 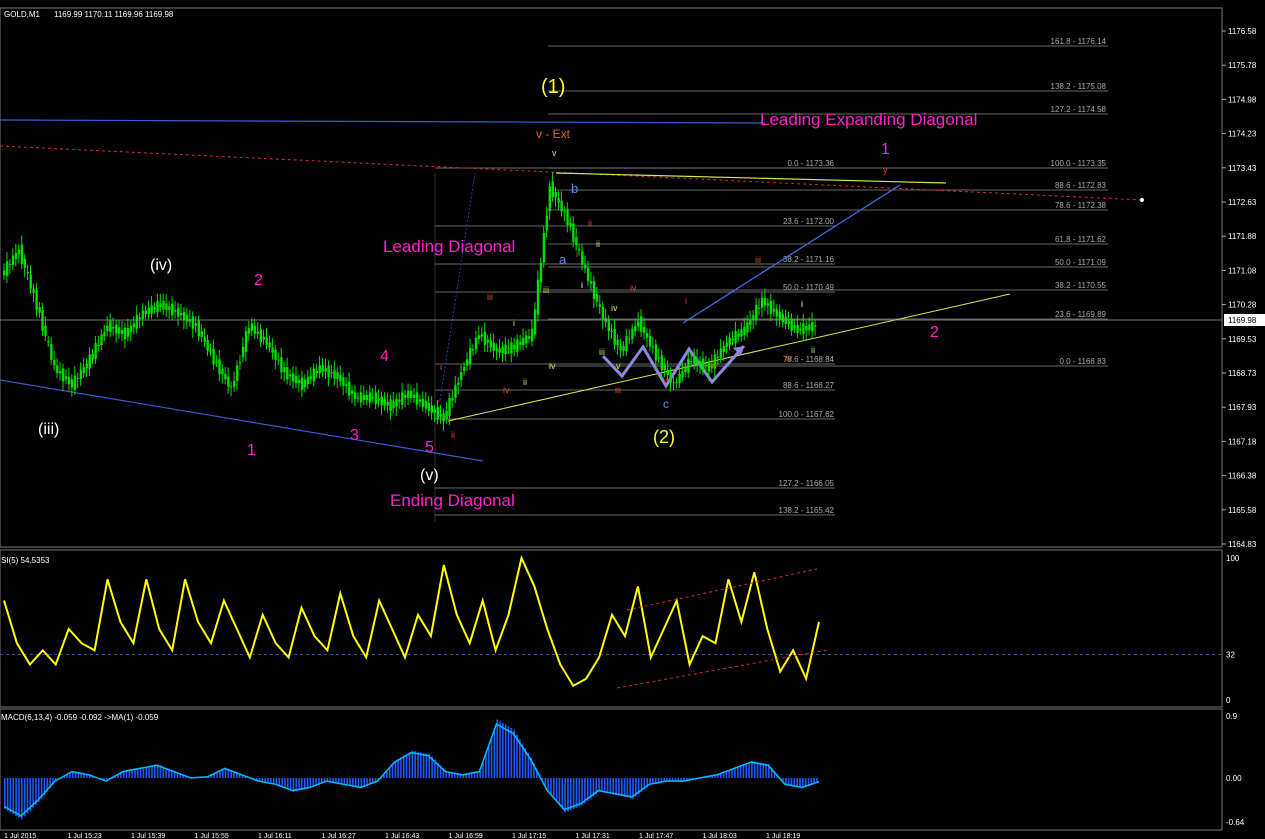 I want to click on right-wave-1-label: 1, so click(x=885, y=149).